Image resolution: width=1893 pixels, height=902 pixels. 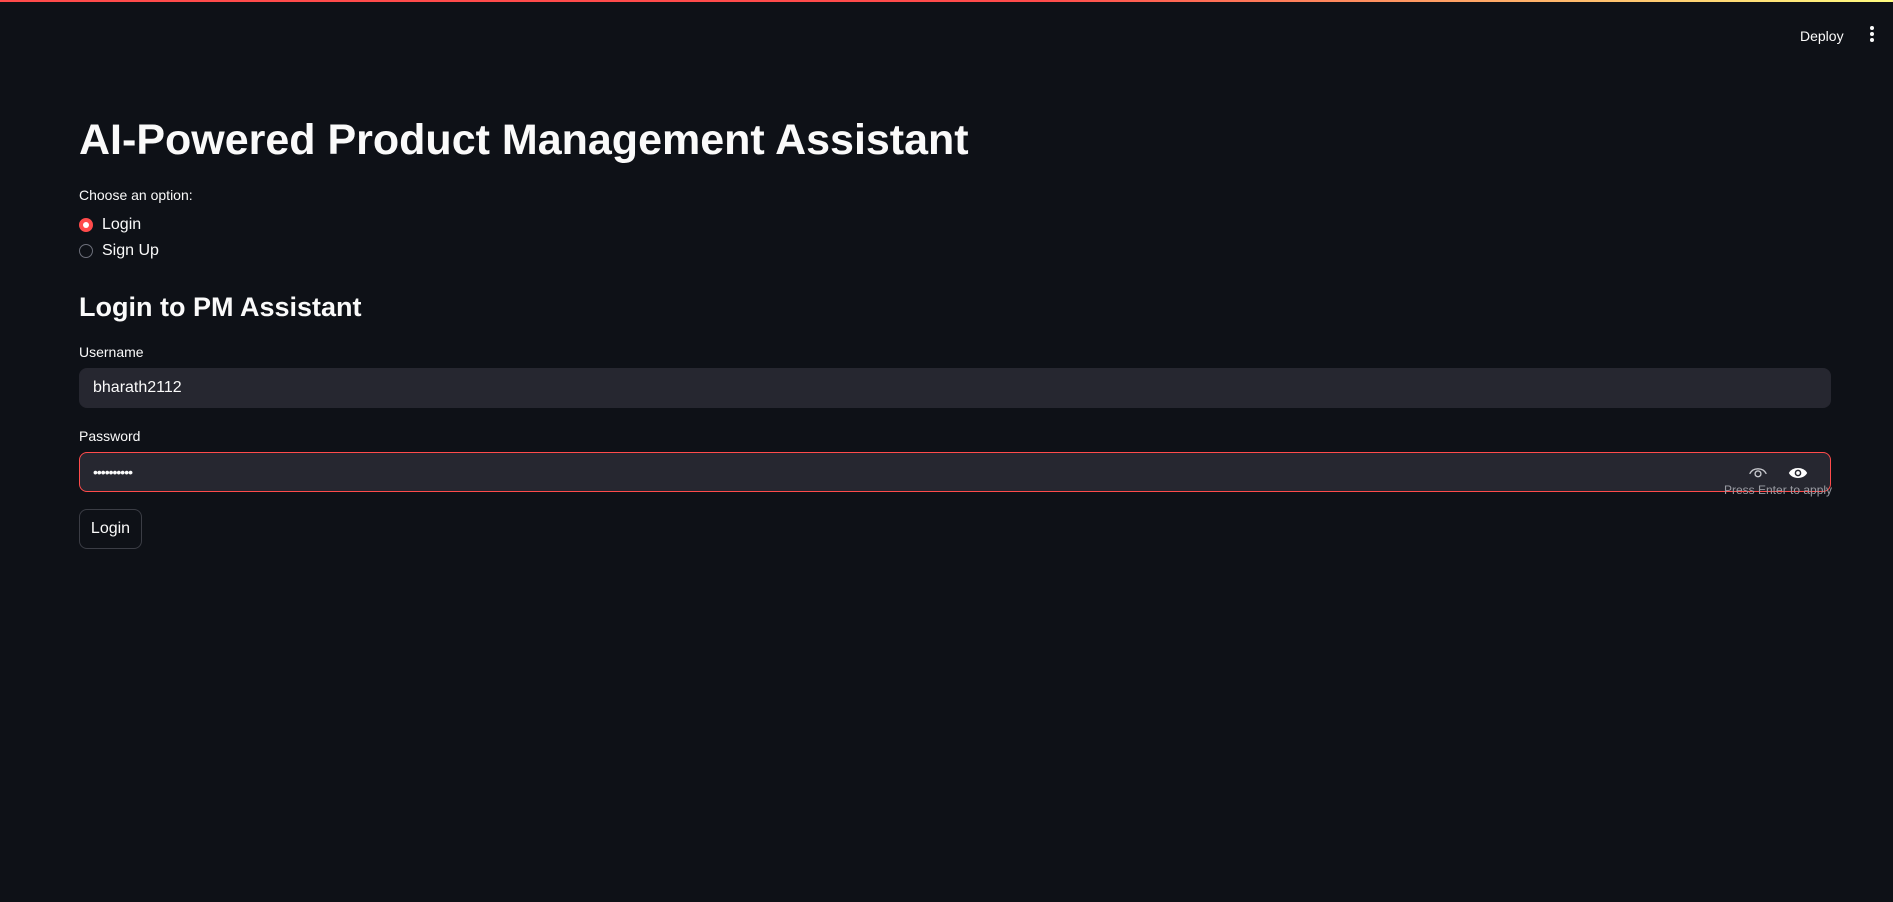 What do you see at coordinates (86, 251) in the screenshot?
I see `radio-unchecked-icon` at bounding box center [86, 251].